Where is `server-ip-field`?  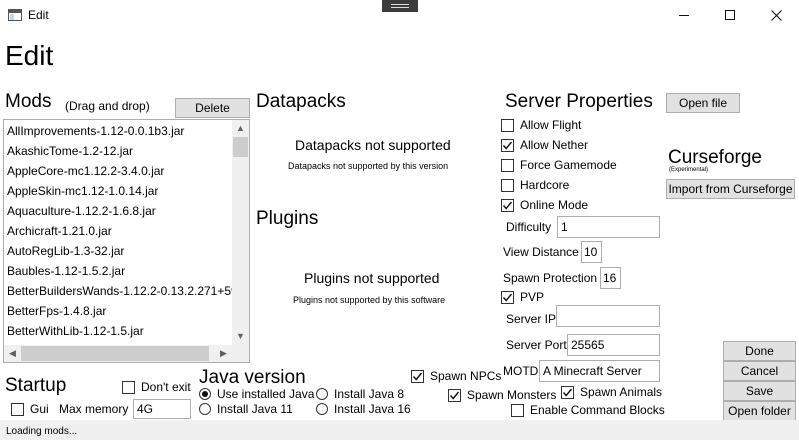
server-ip-field is located at coordinates (608, 316).